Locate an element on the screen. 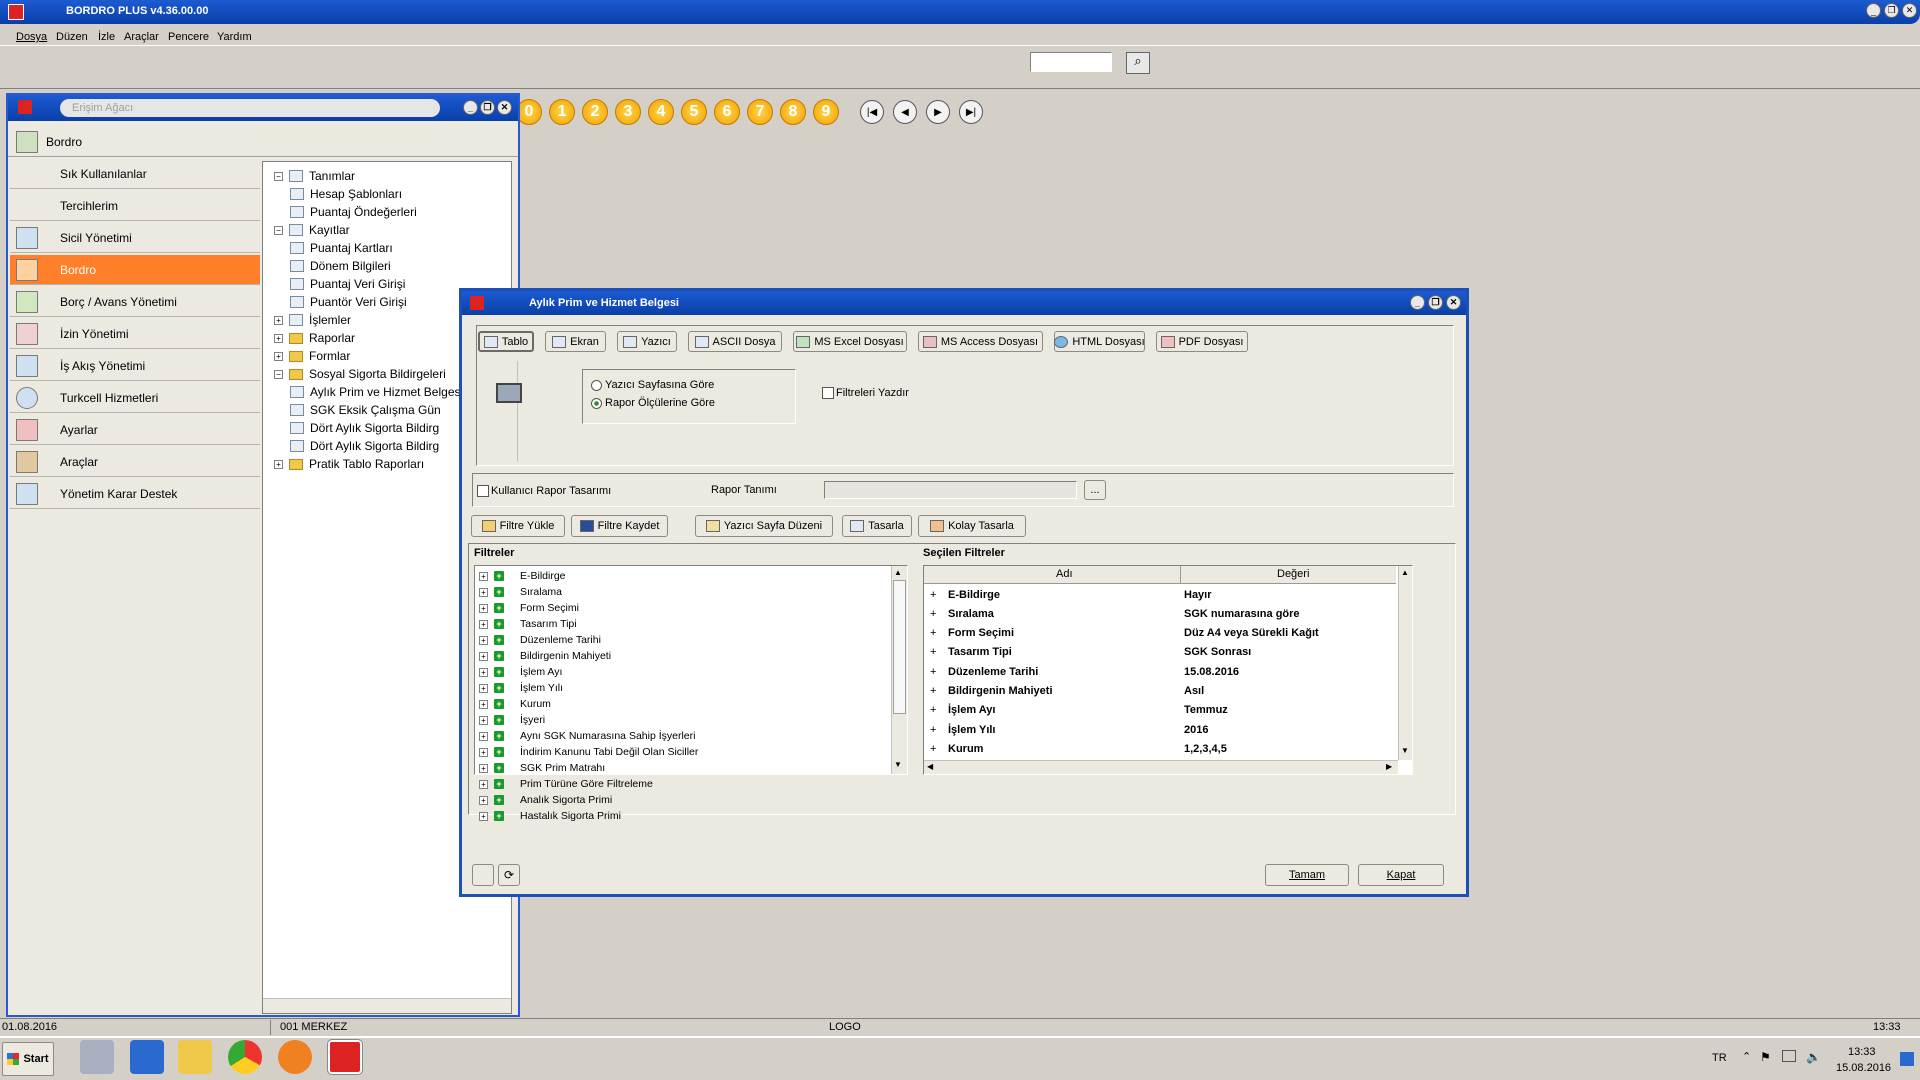  sidebar-item-tools: Araçlar is located at coordinates (135, 462).